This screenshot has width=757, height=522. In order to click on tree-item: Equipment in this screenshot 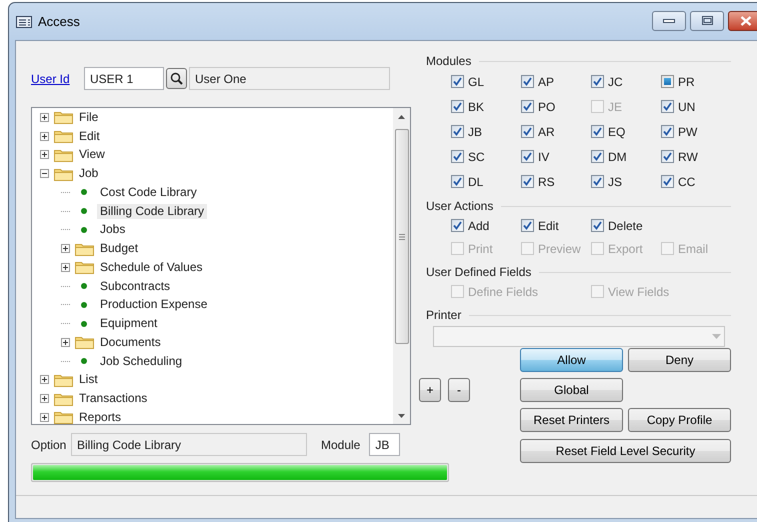, I will do `click(128, 324)`.